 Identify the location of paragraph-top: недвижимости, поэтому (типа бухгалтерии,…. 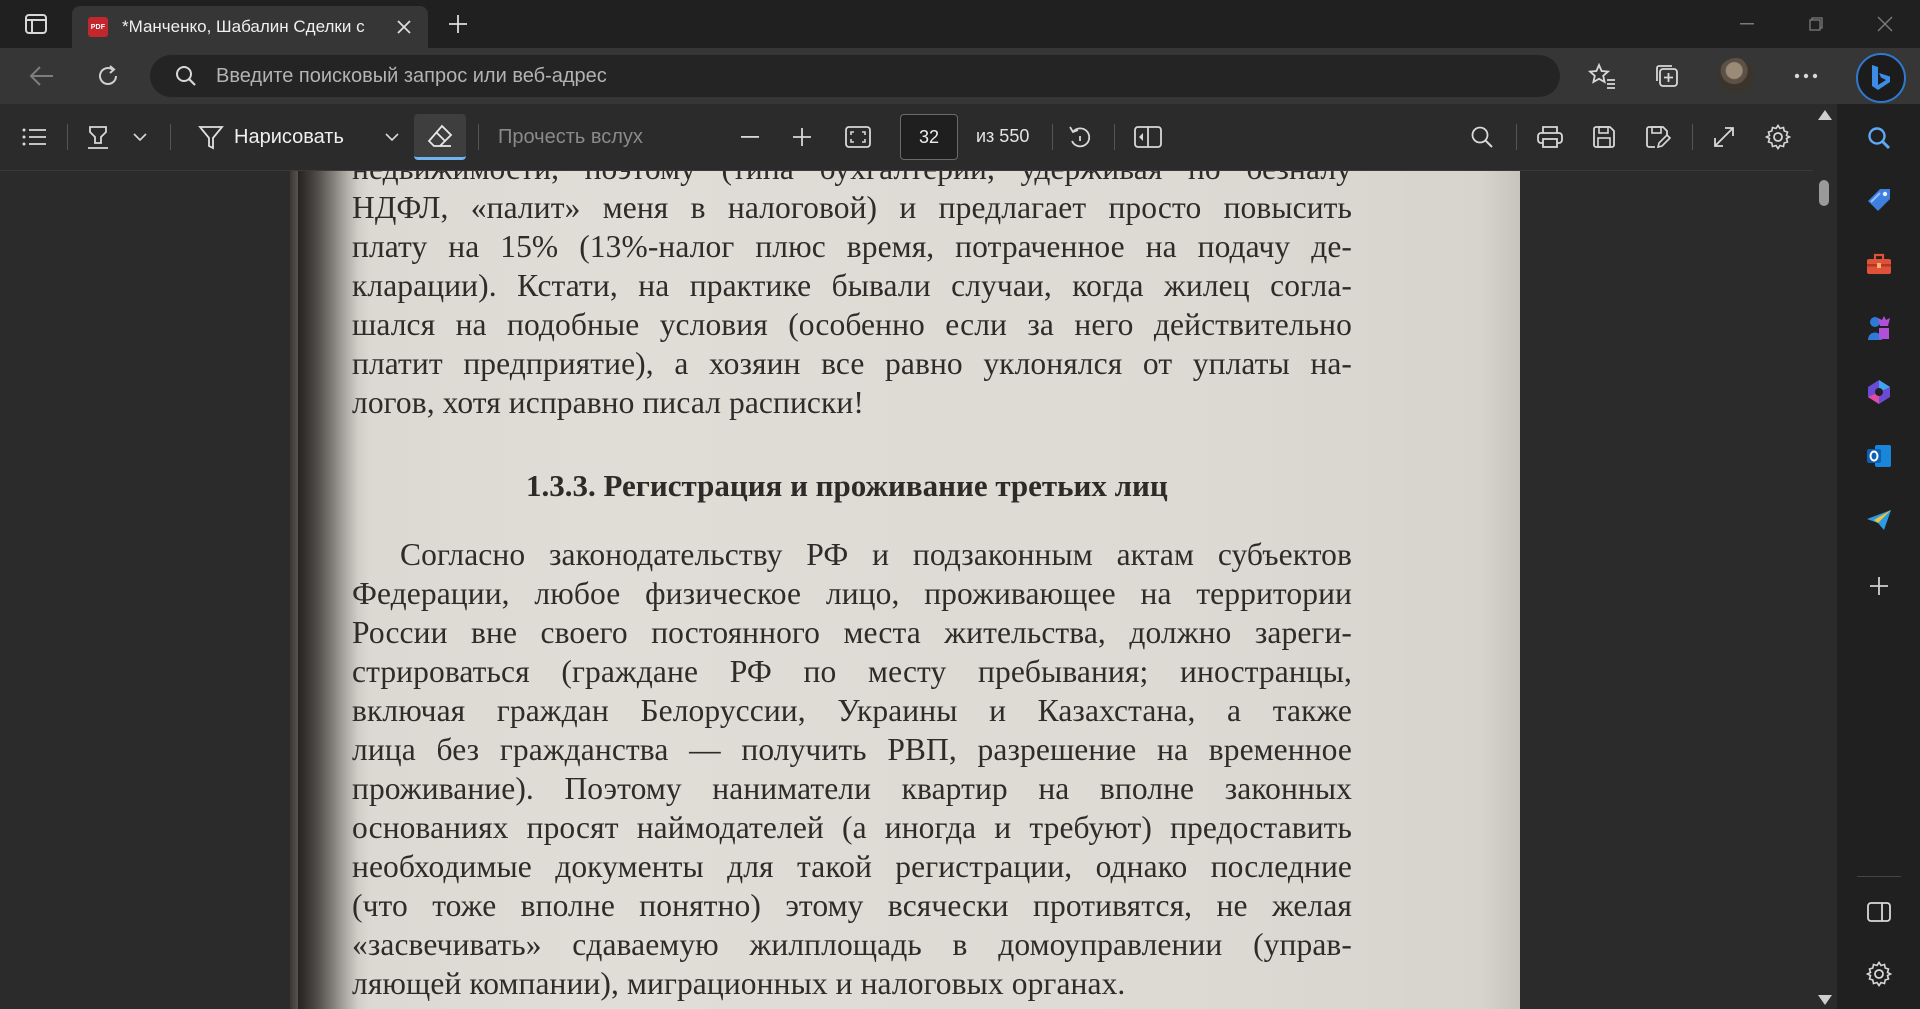
(852, 296).